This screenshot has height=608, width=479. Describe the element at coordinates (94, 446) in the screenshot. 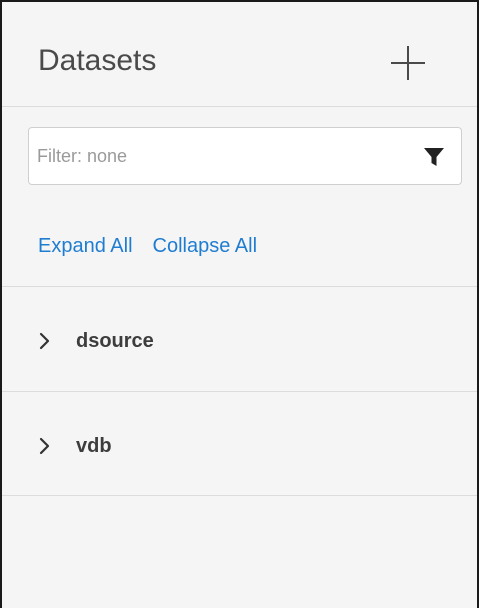

I see `tree-item-label: vdb` at that location.